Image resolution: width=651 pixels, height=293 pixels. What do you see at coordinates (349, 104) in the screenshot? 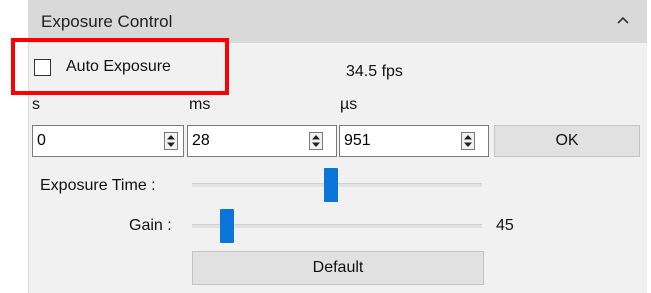
I see `unit-us-label: µs` at bounding box center [349, 104].